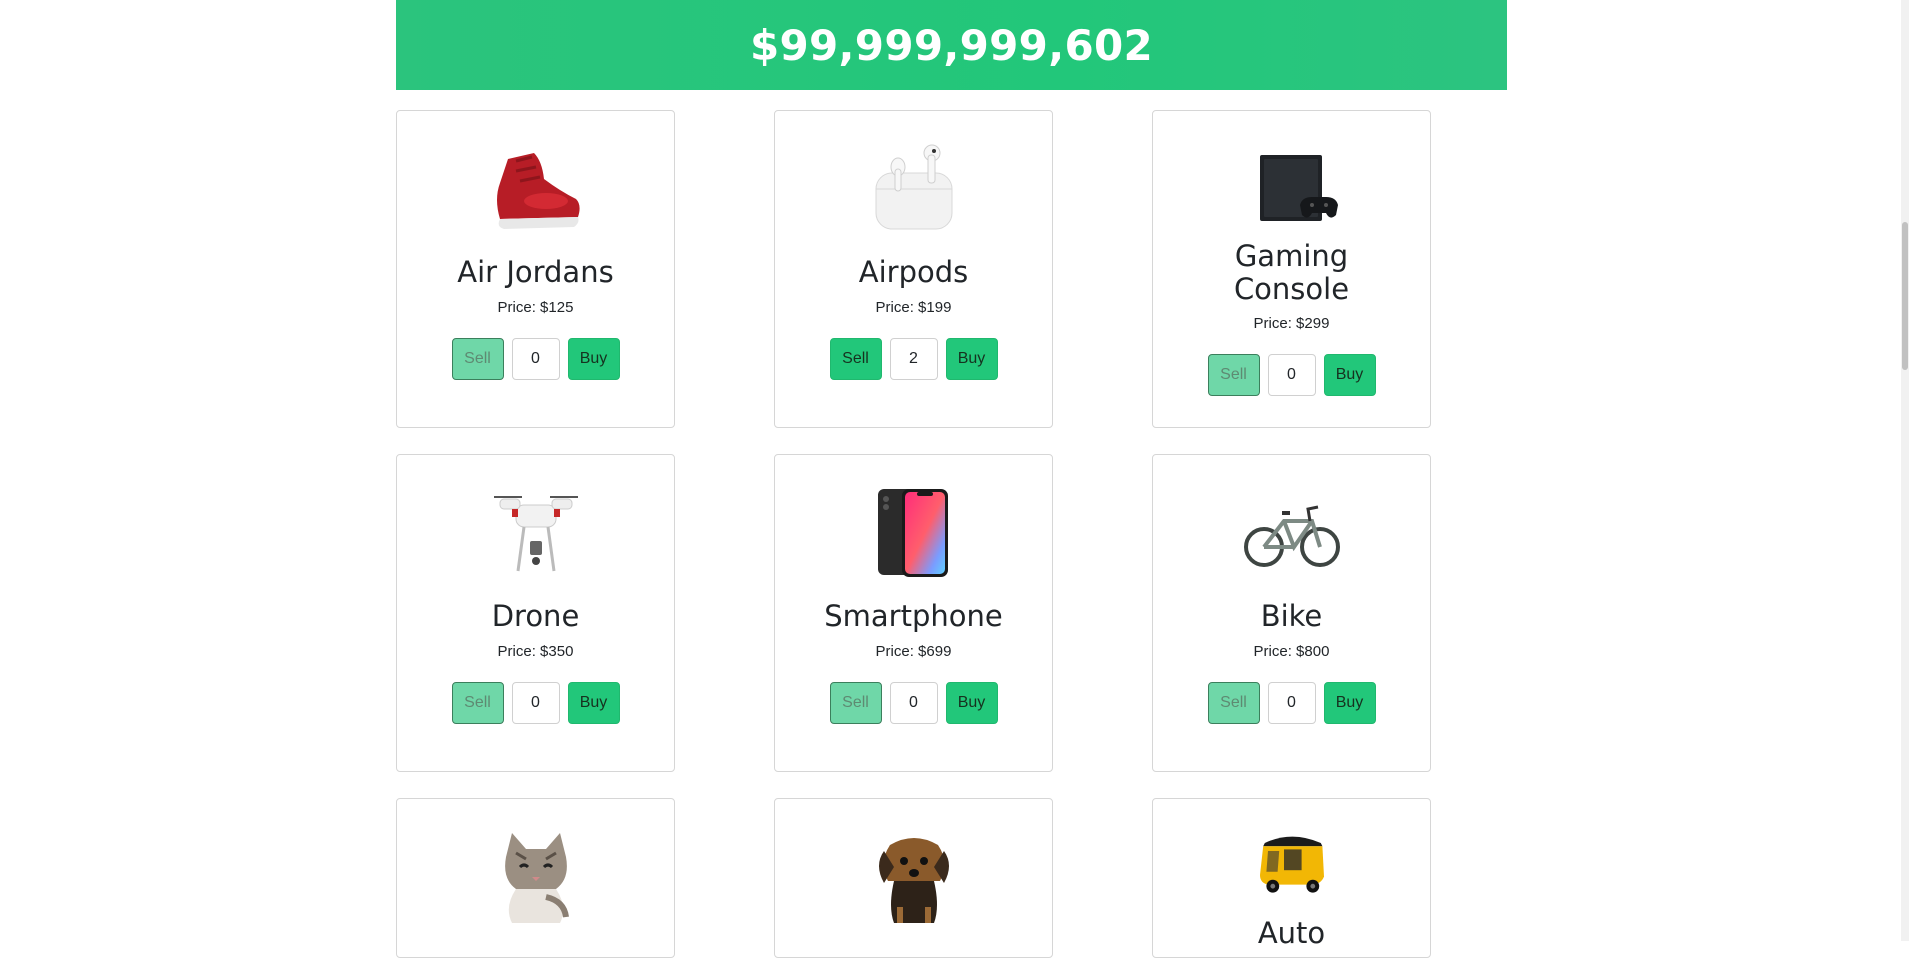 The image size is (1909, 958). I want to click on product-price: Price: $699, so click(913, 651).